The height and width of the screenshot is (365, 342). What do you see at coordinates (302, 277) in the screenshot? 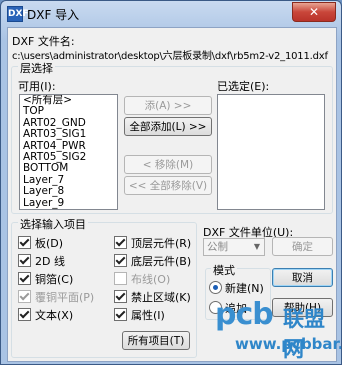
I see `cancel-button: 取消` at bounding box center [302, 277].